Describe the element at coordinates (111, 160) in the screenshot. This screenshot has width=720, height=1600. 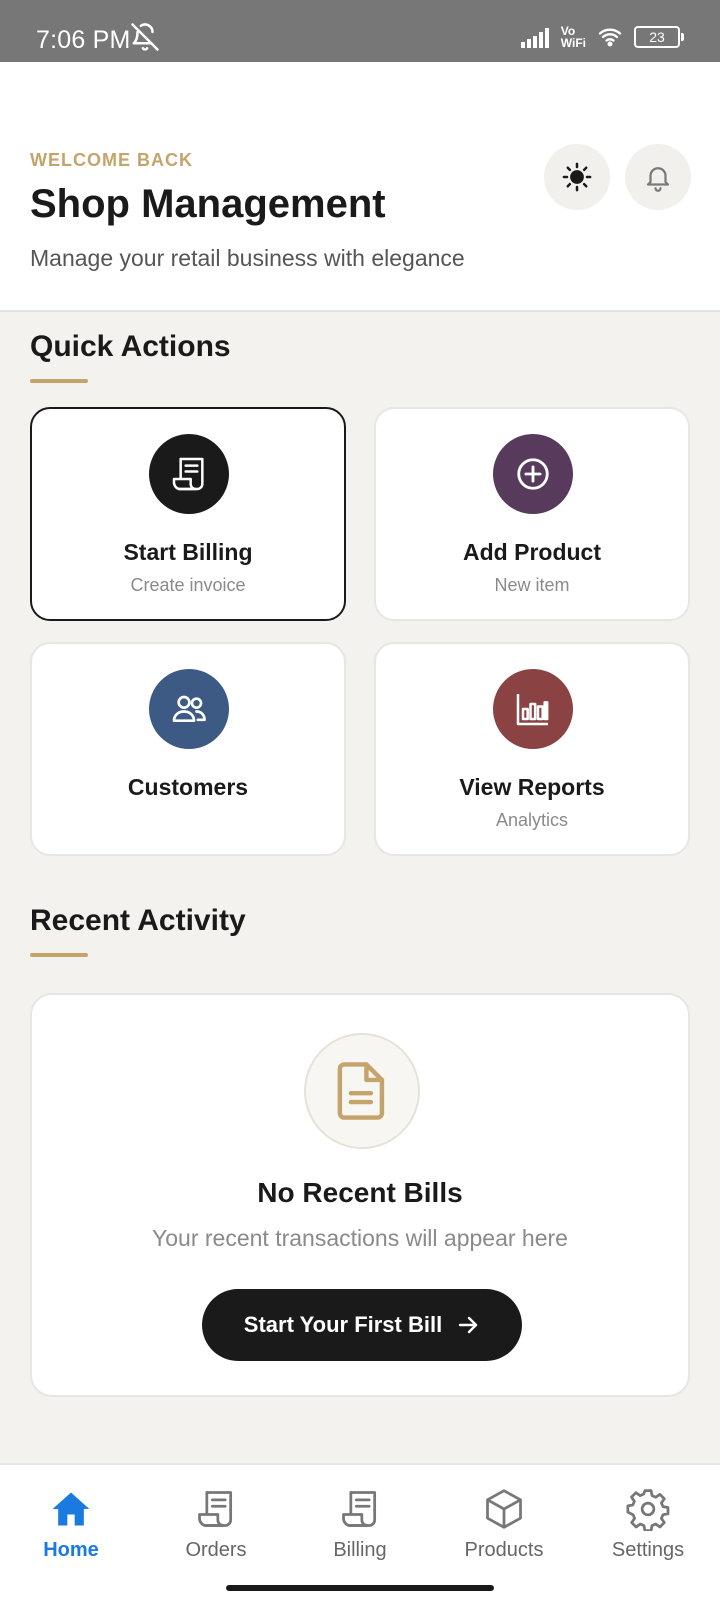
I see `welcome-eyebrow: WELCOME BACK` at that location.